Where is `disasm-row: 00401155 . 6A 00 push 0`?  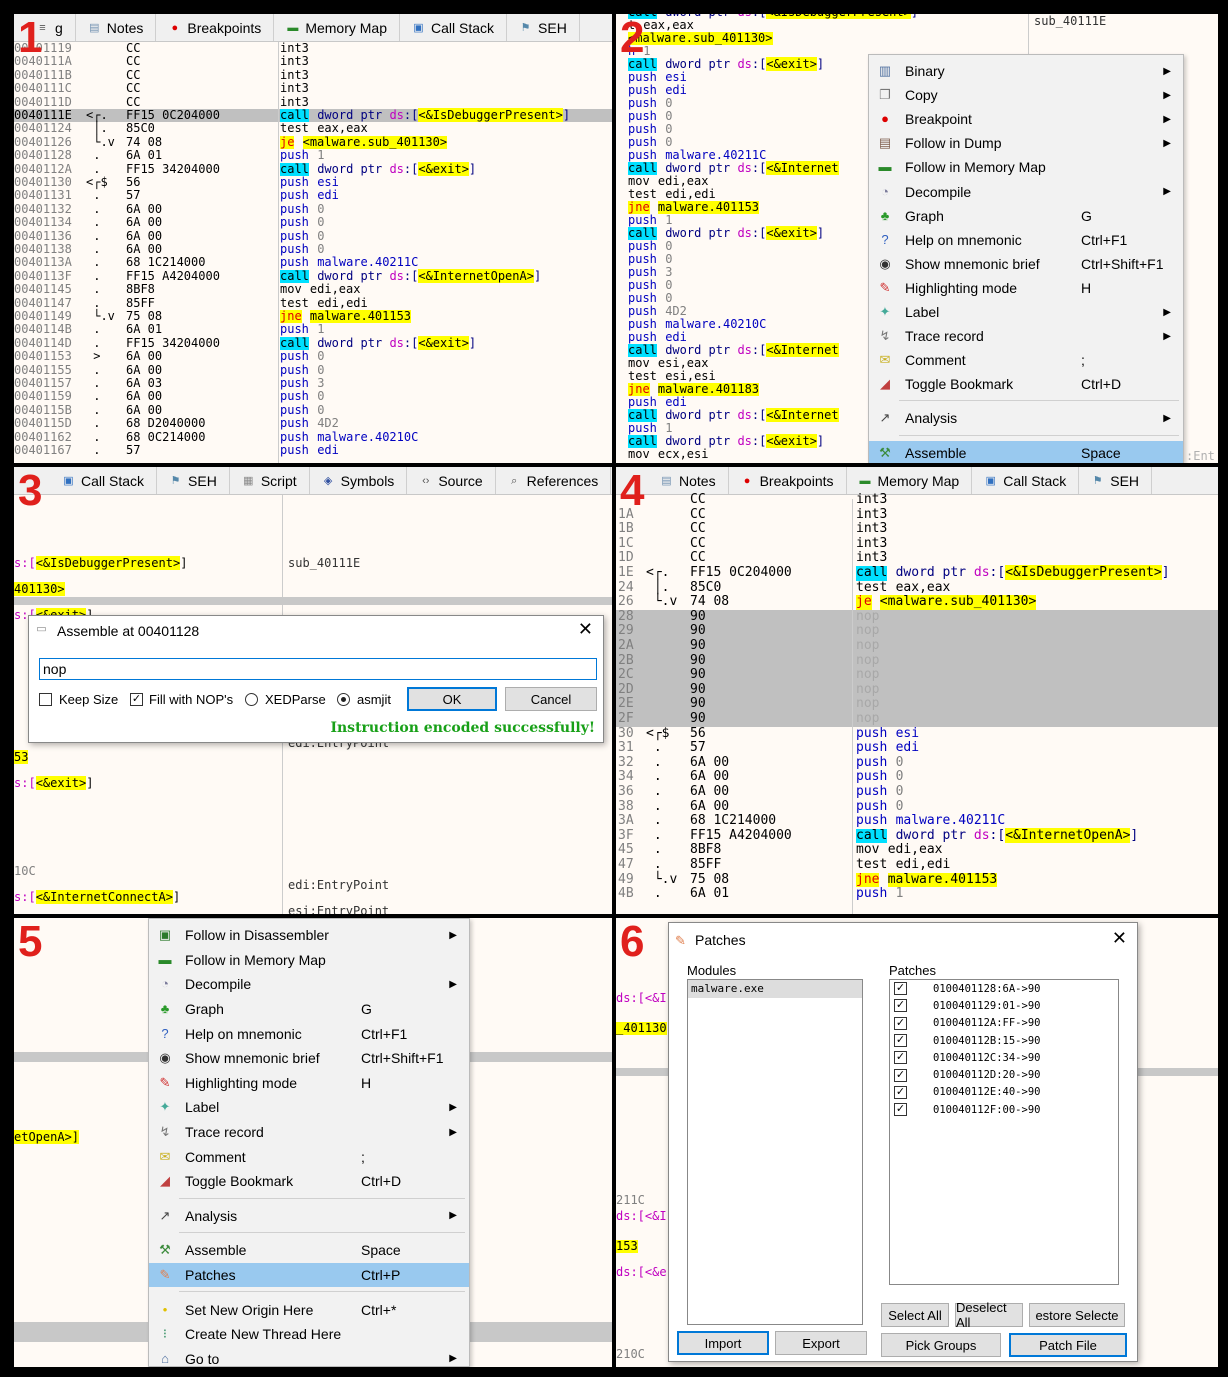 disasm-row: 00401155 . 6A 00 push 0 is located at coordinates (313, 370).